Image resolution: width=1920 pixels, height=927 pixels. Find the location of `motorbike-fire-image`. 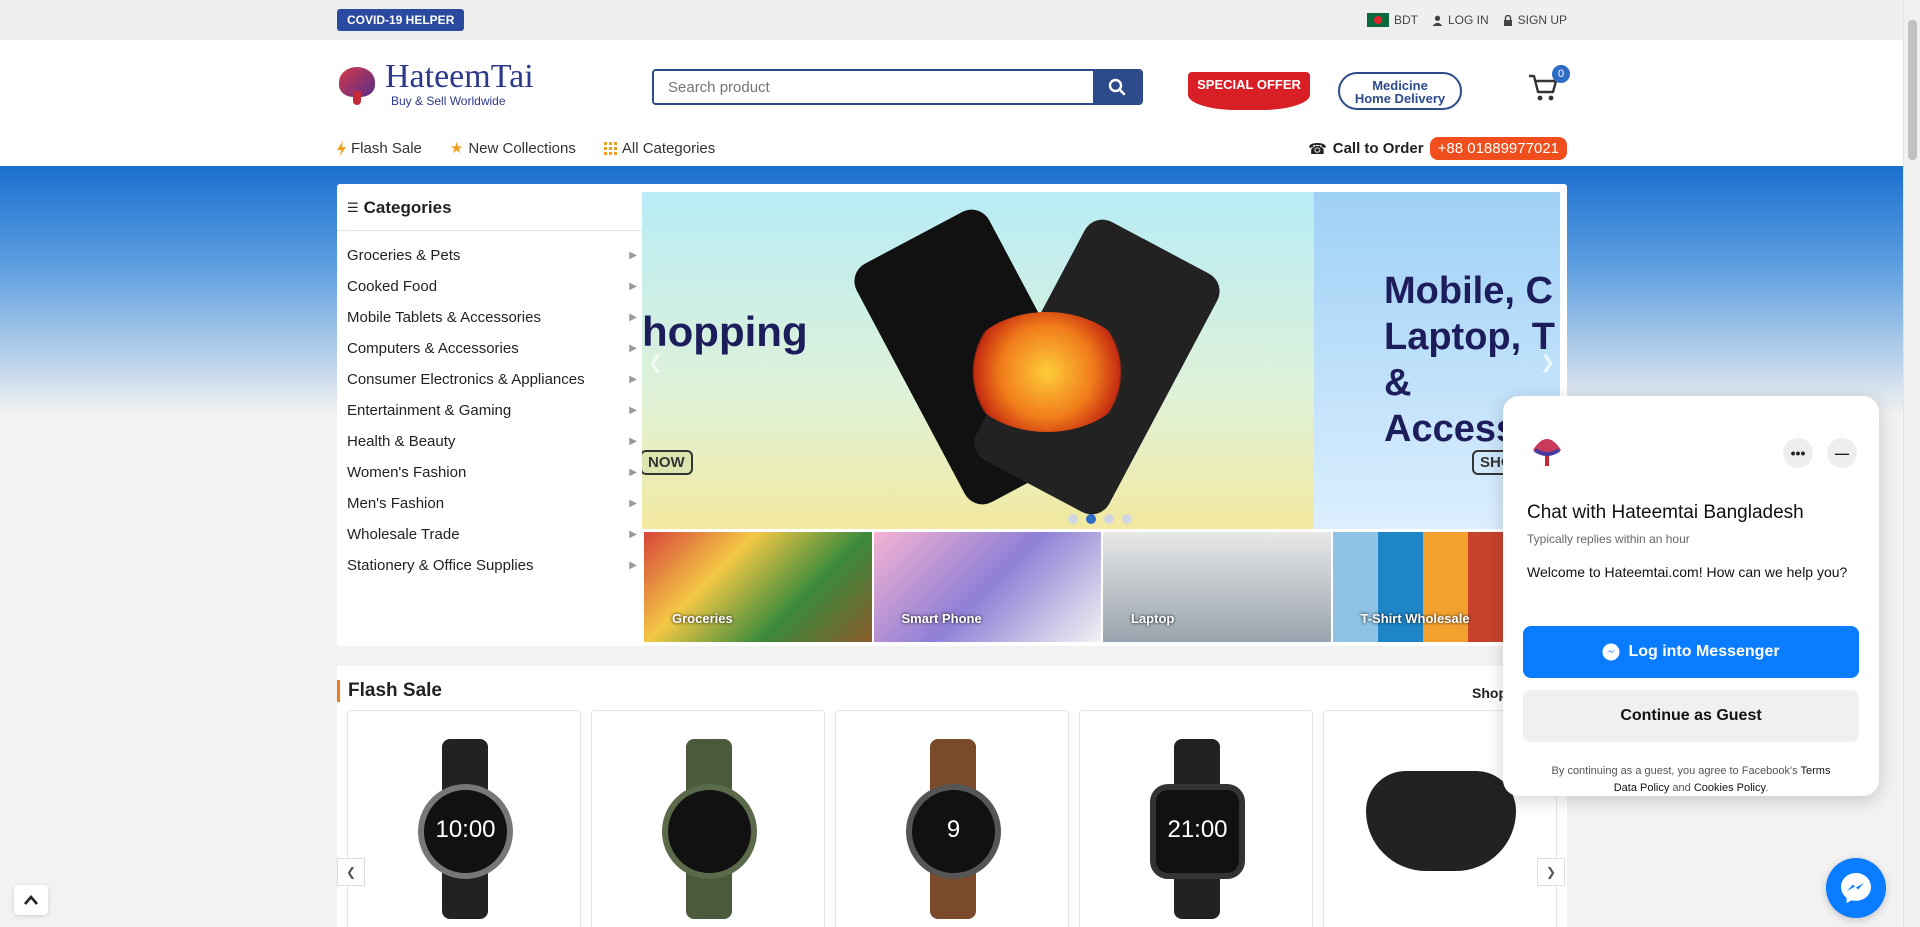

motorbike-fire-image is located at coordinates (1047, 372).